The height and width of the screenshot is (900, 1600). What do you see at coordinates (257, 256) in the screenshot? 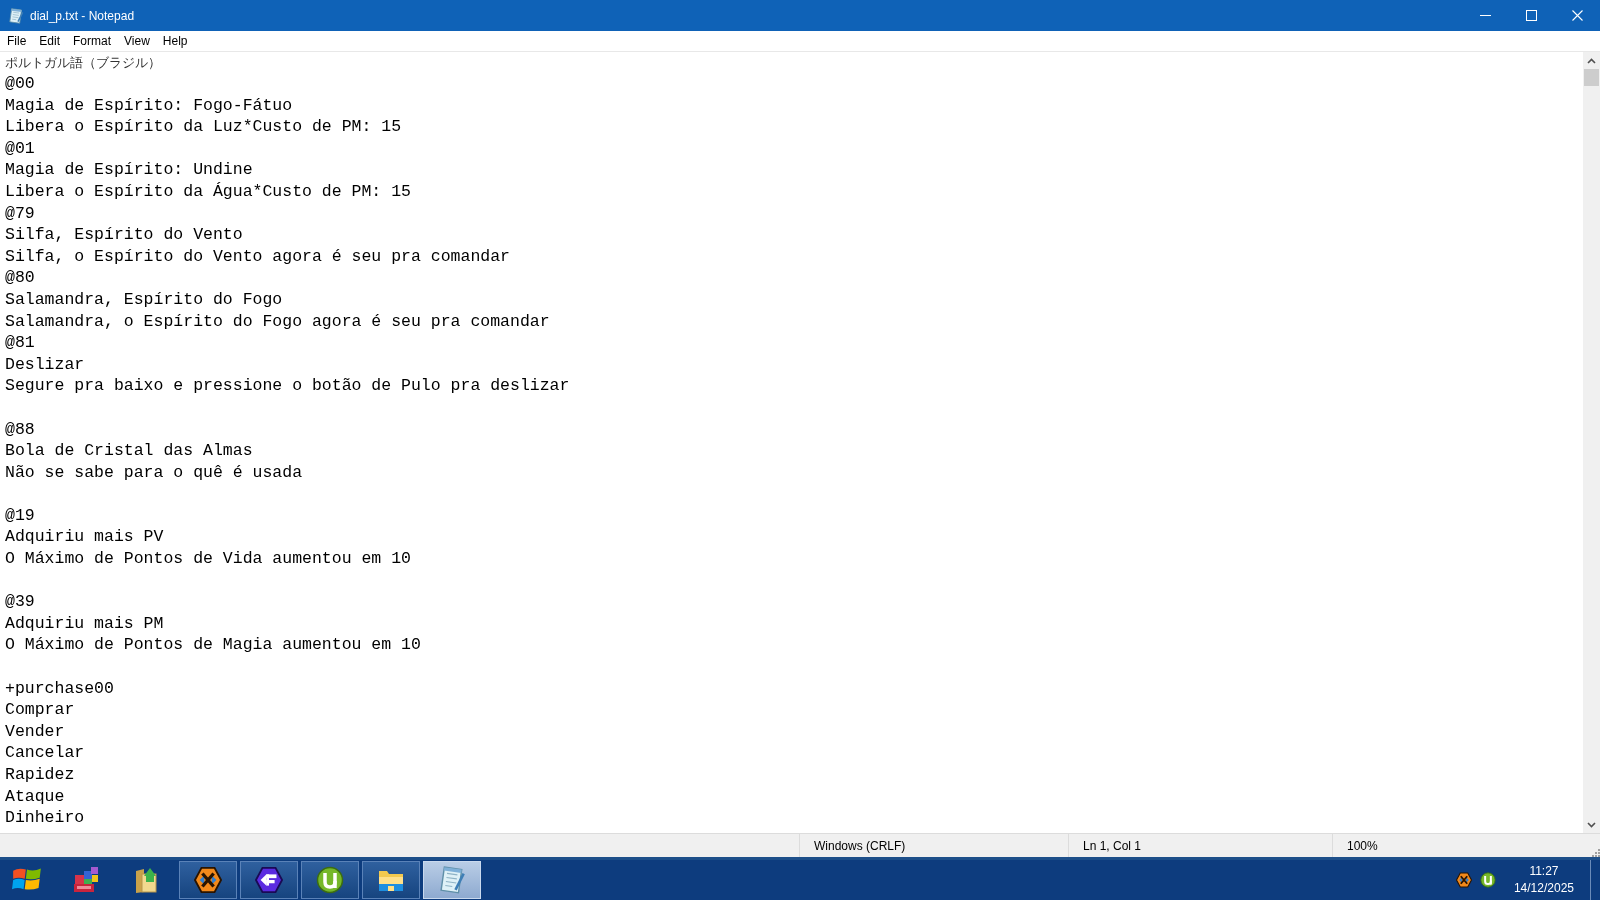
I see `text-line: Silfa, o Espírito do Vento agora é seu pra comandar` at bounding box center [257, 256].